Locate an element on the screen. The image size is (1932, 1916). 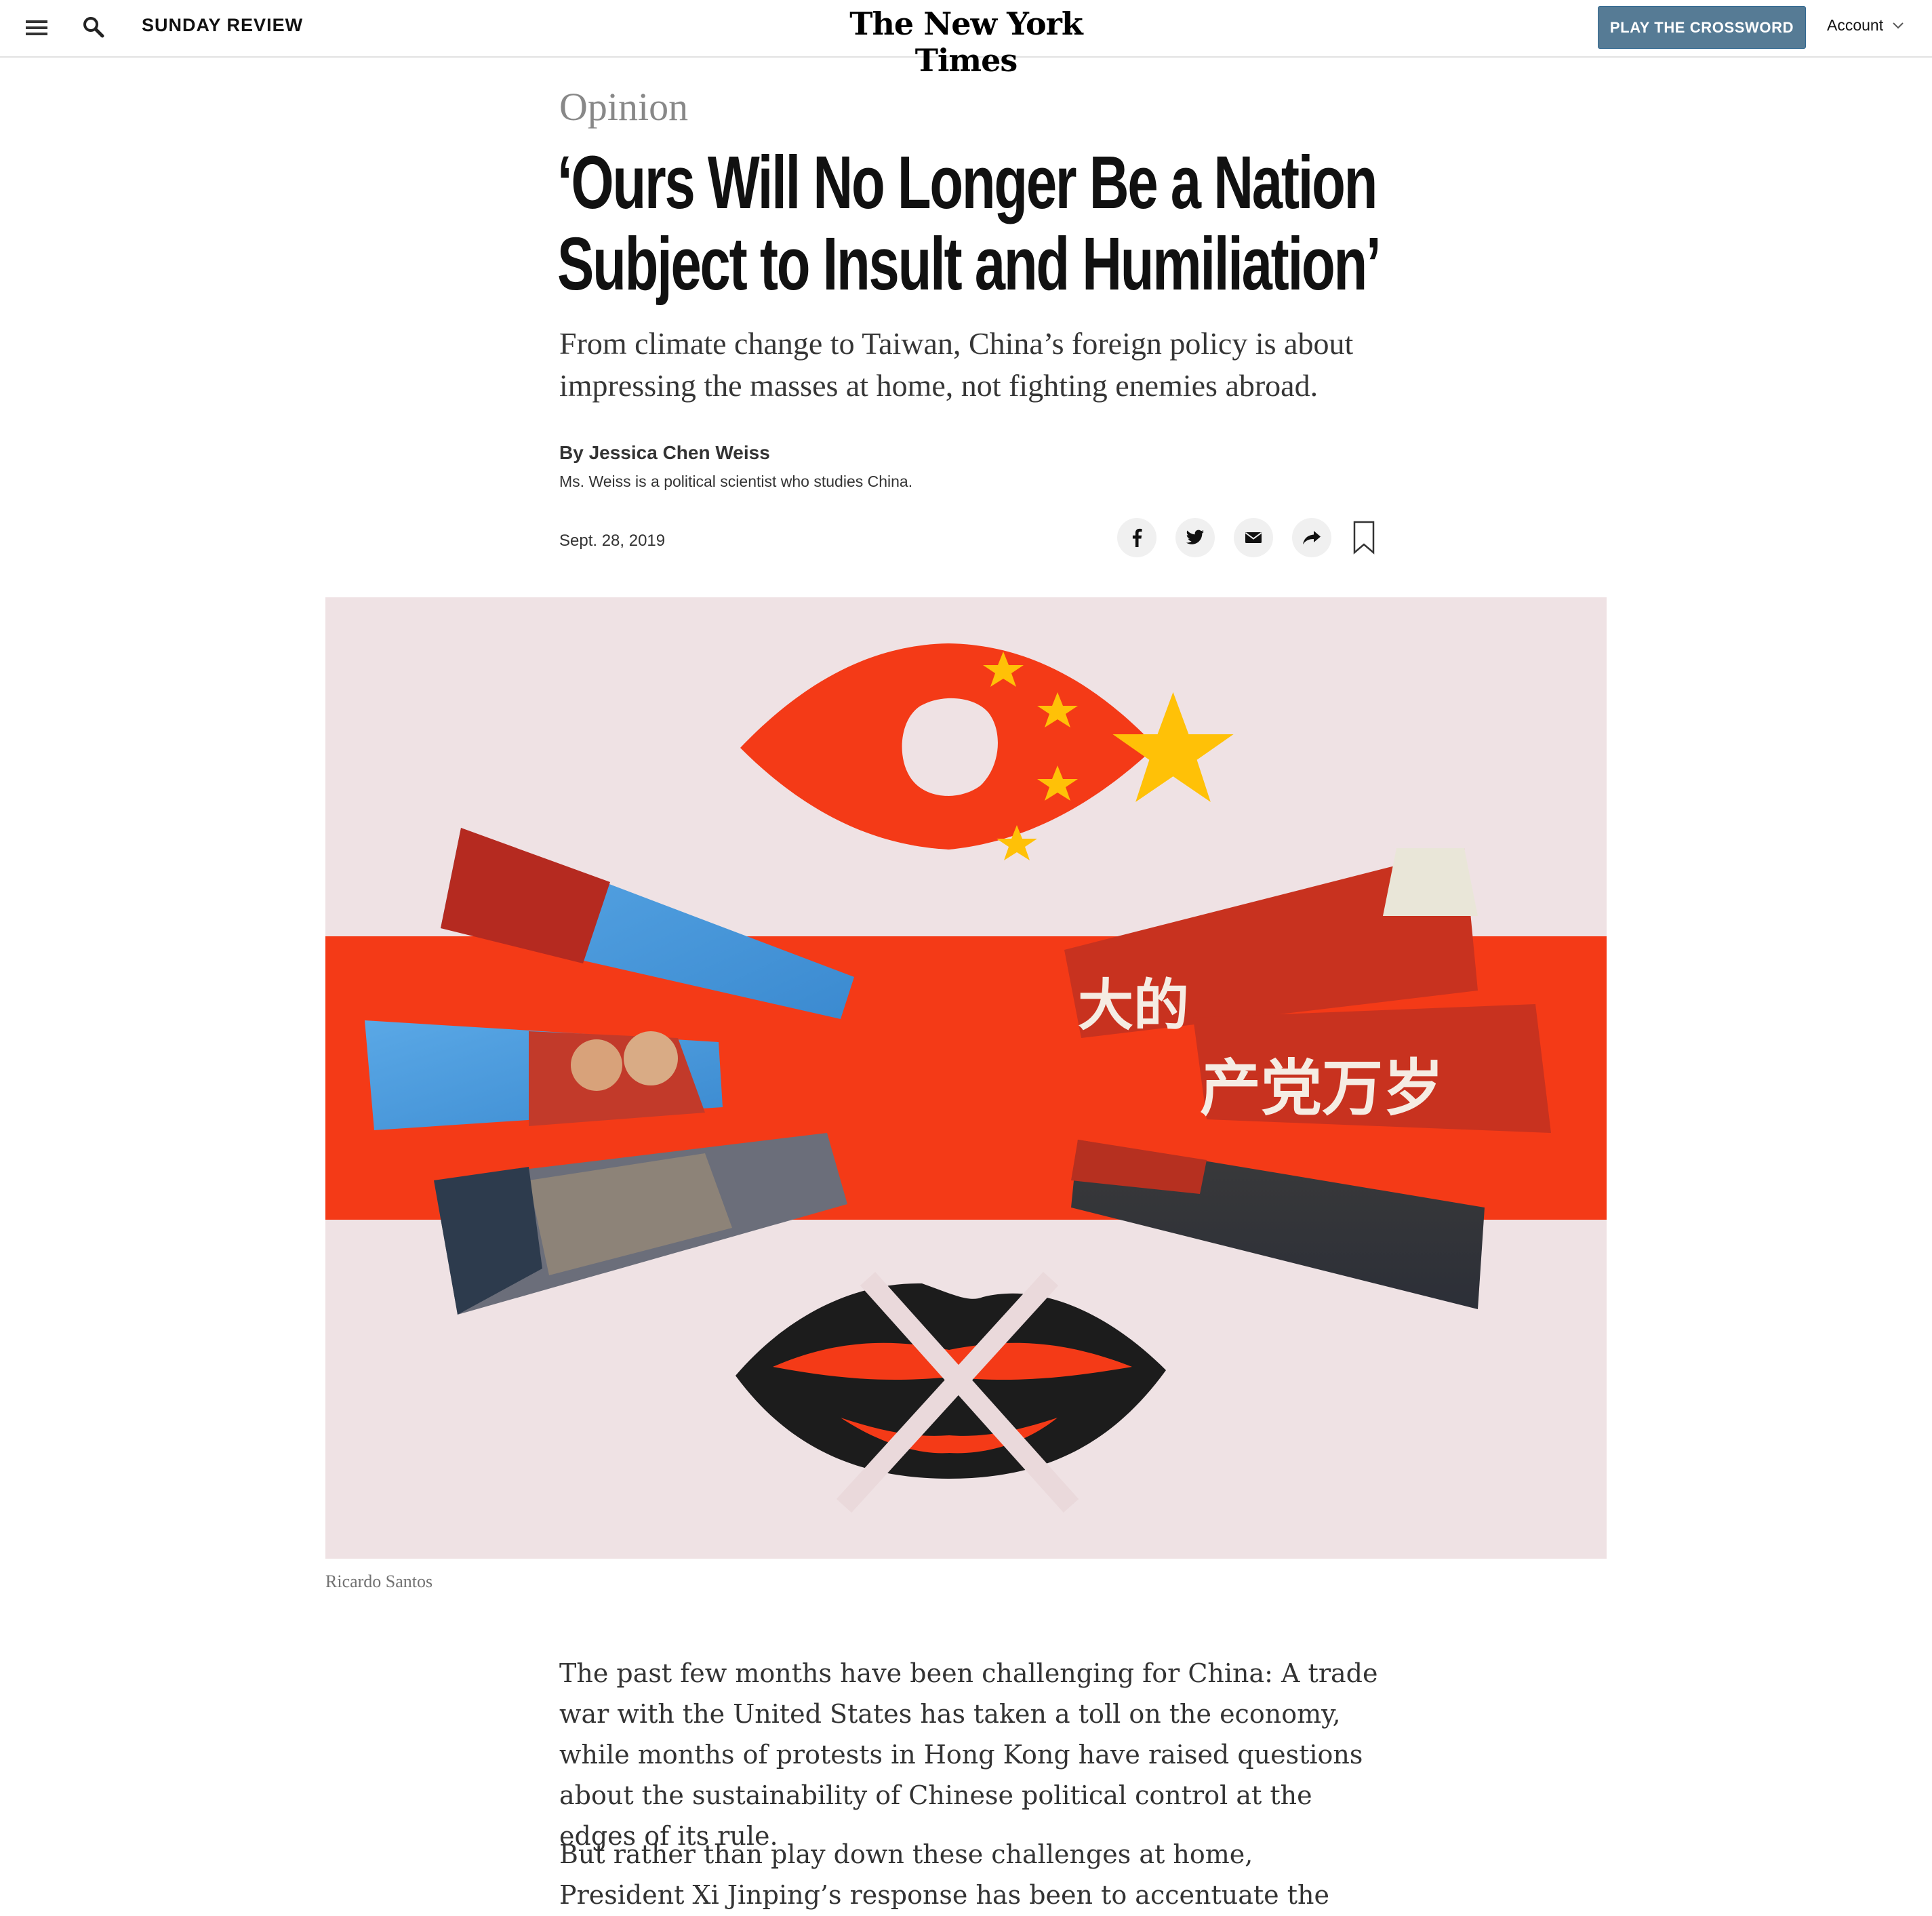
headline-line-1: ‘Ours Will No Longer Be a Nation is located at coordinates (967, 182).